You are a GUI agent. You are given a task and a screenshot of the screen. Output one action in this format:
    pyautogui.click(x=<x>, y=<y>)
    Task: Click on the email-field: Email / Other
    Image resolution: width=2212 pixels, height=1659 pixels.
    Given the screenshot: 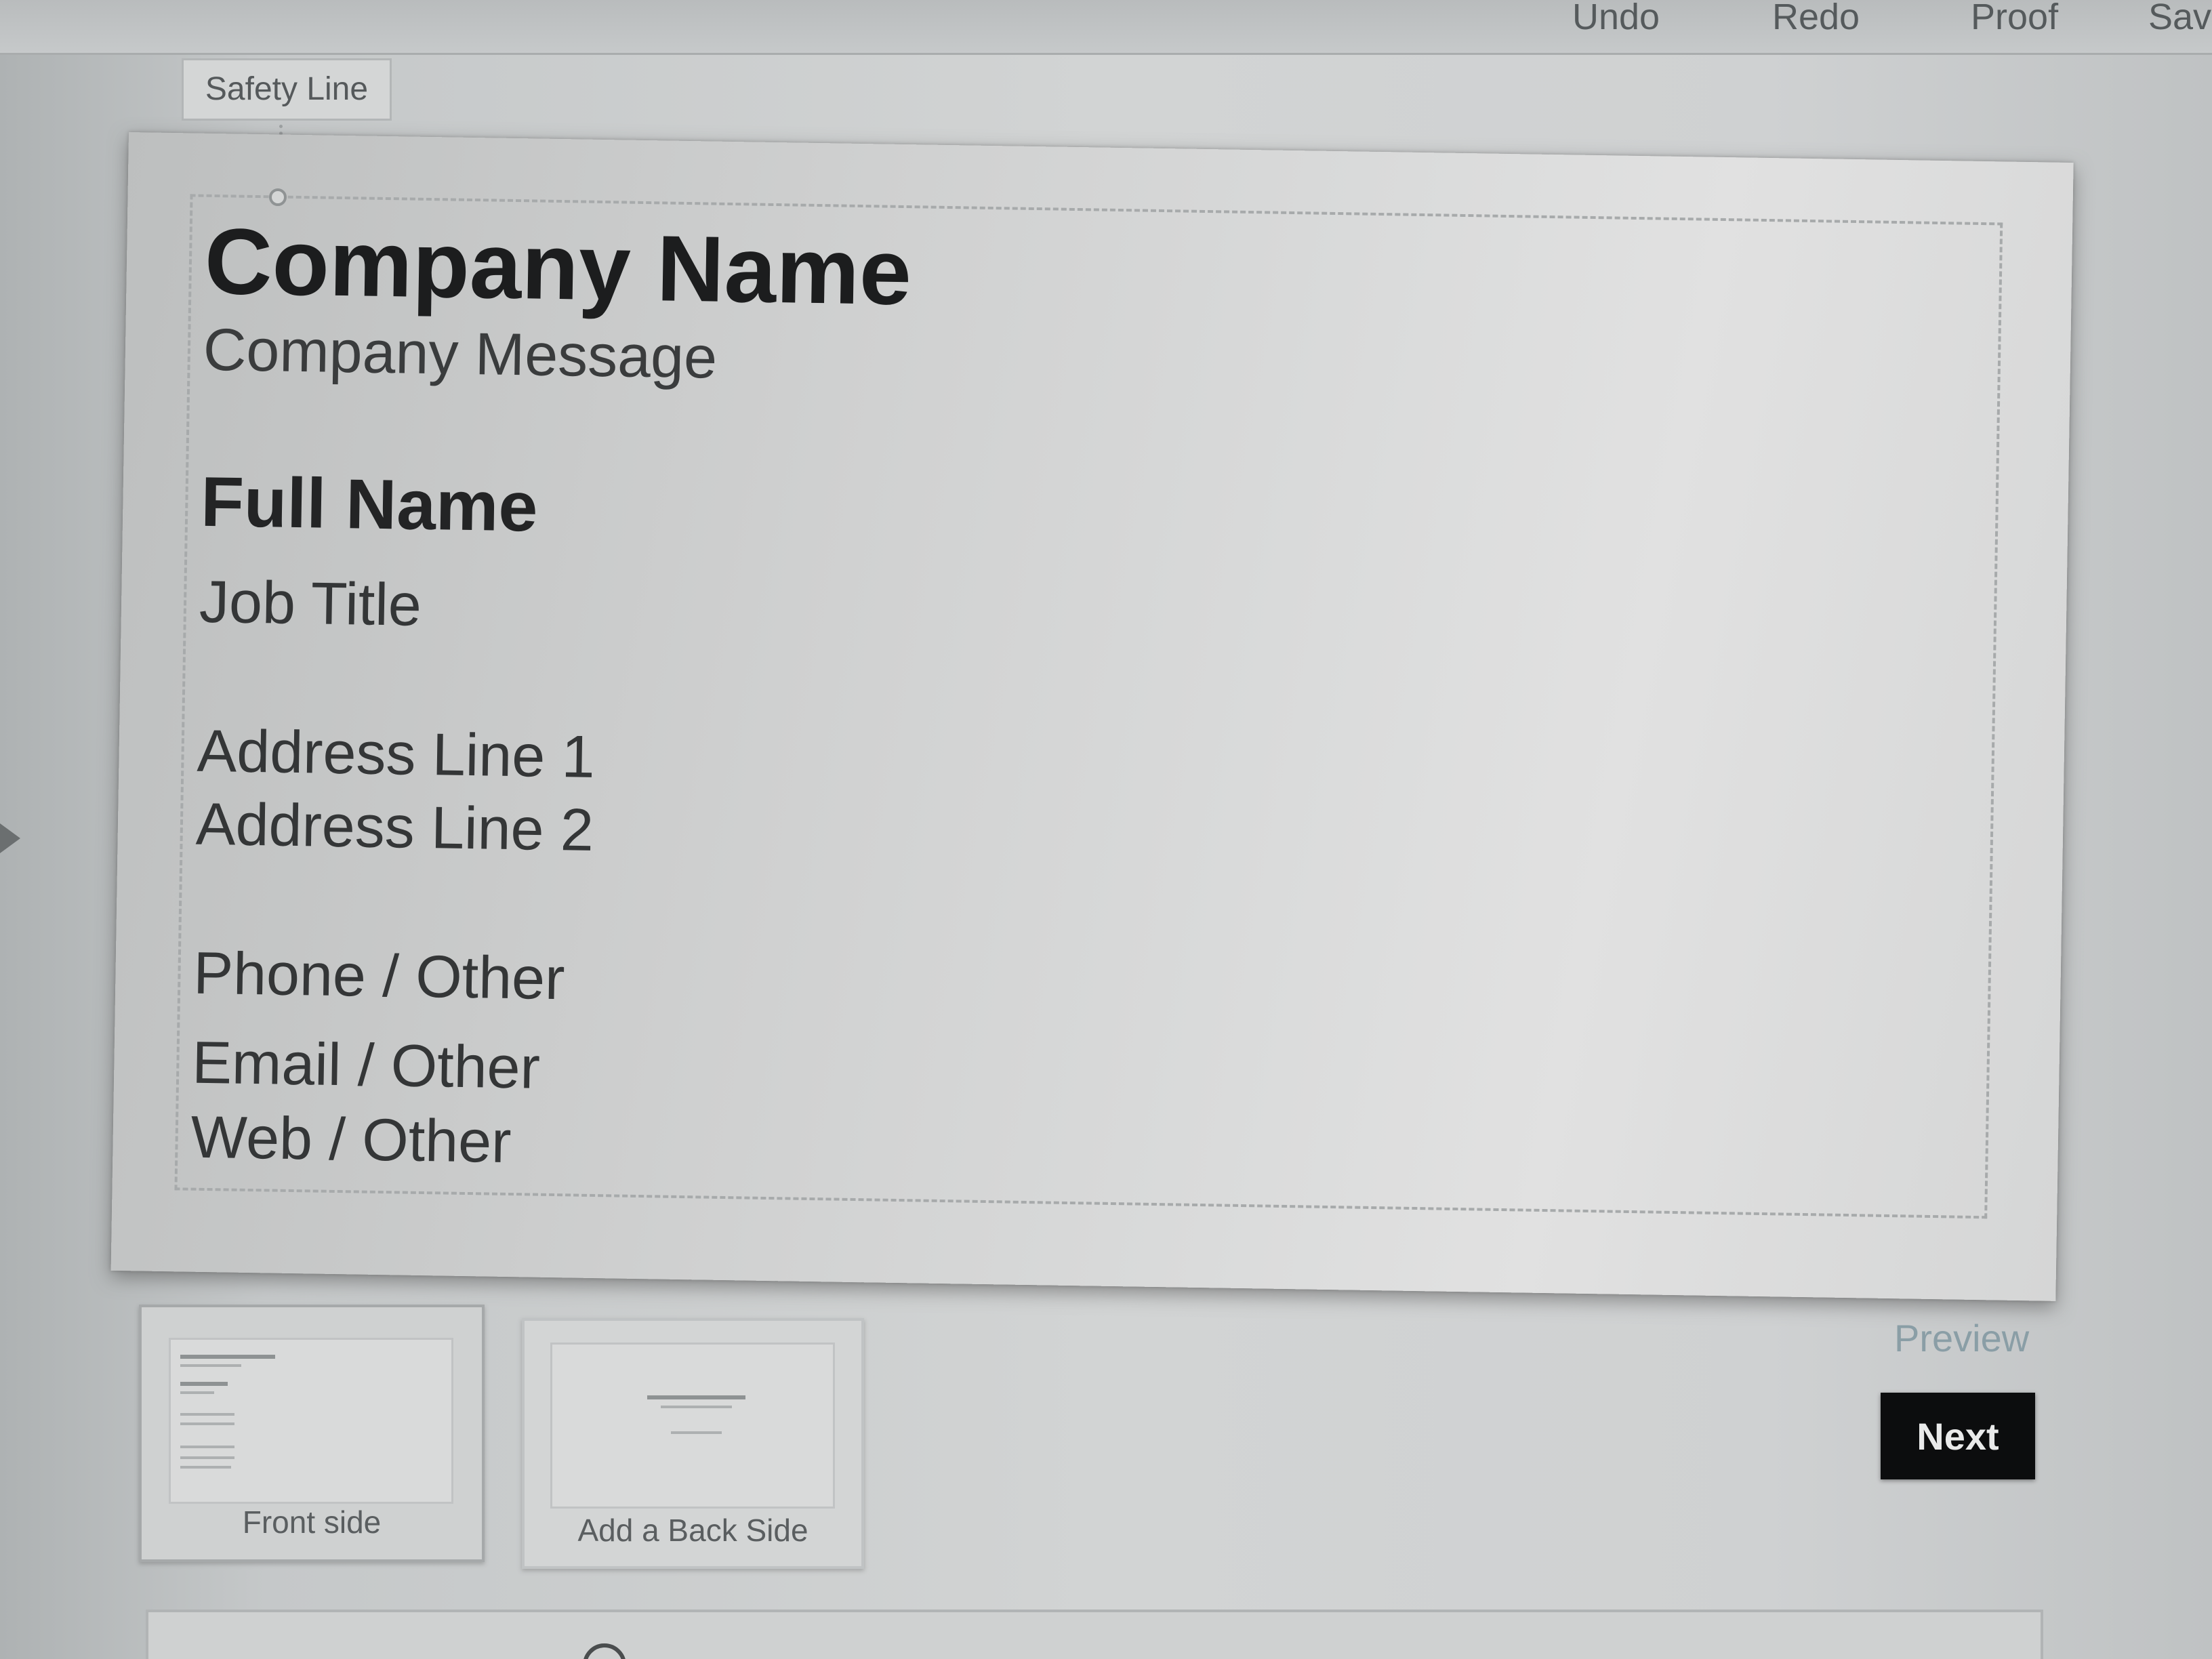 What is the action you would take?
    pyautogui.click(x=367, y=1065)
    